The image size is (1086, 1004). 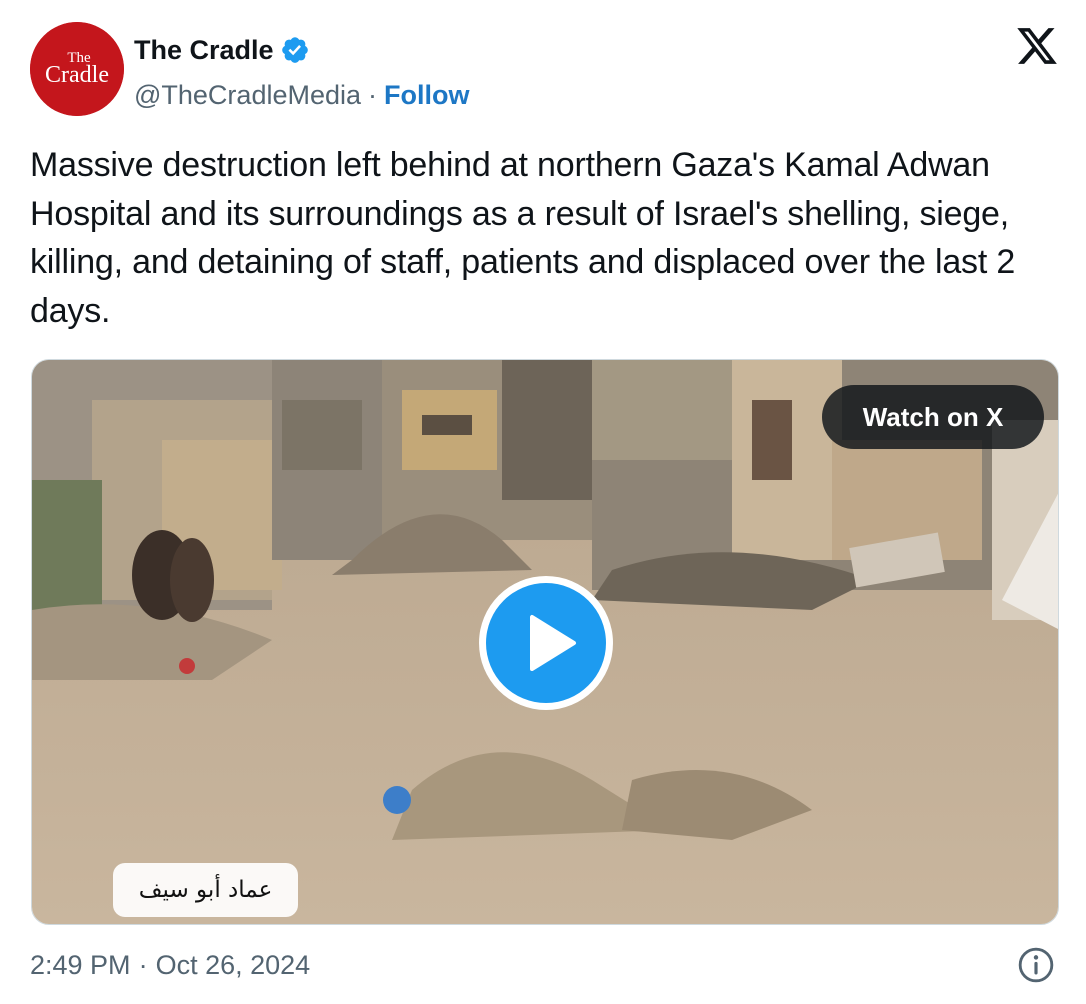 I want to click on tweet-date: Oct 26, 2024, so click(x=233, y=964).